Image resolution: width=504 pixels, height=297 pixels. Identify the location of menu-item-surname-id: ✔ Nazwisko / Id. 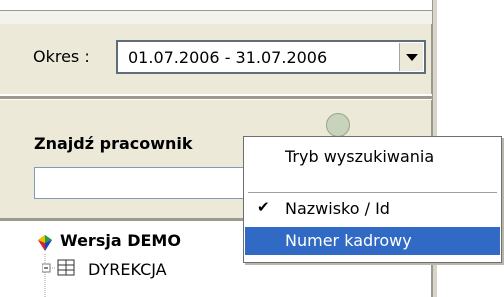
(372, 209).